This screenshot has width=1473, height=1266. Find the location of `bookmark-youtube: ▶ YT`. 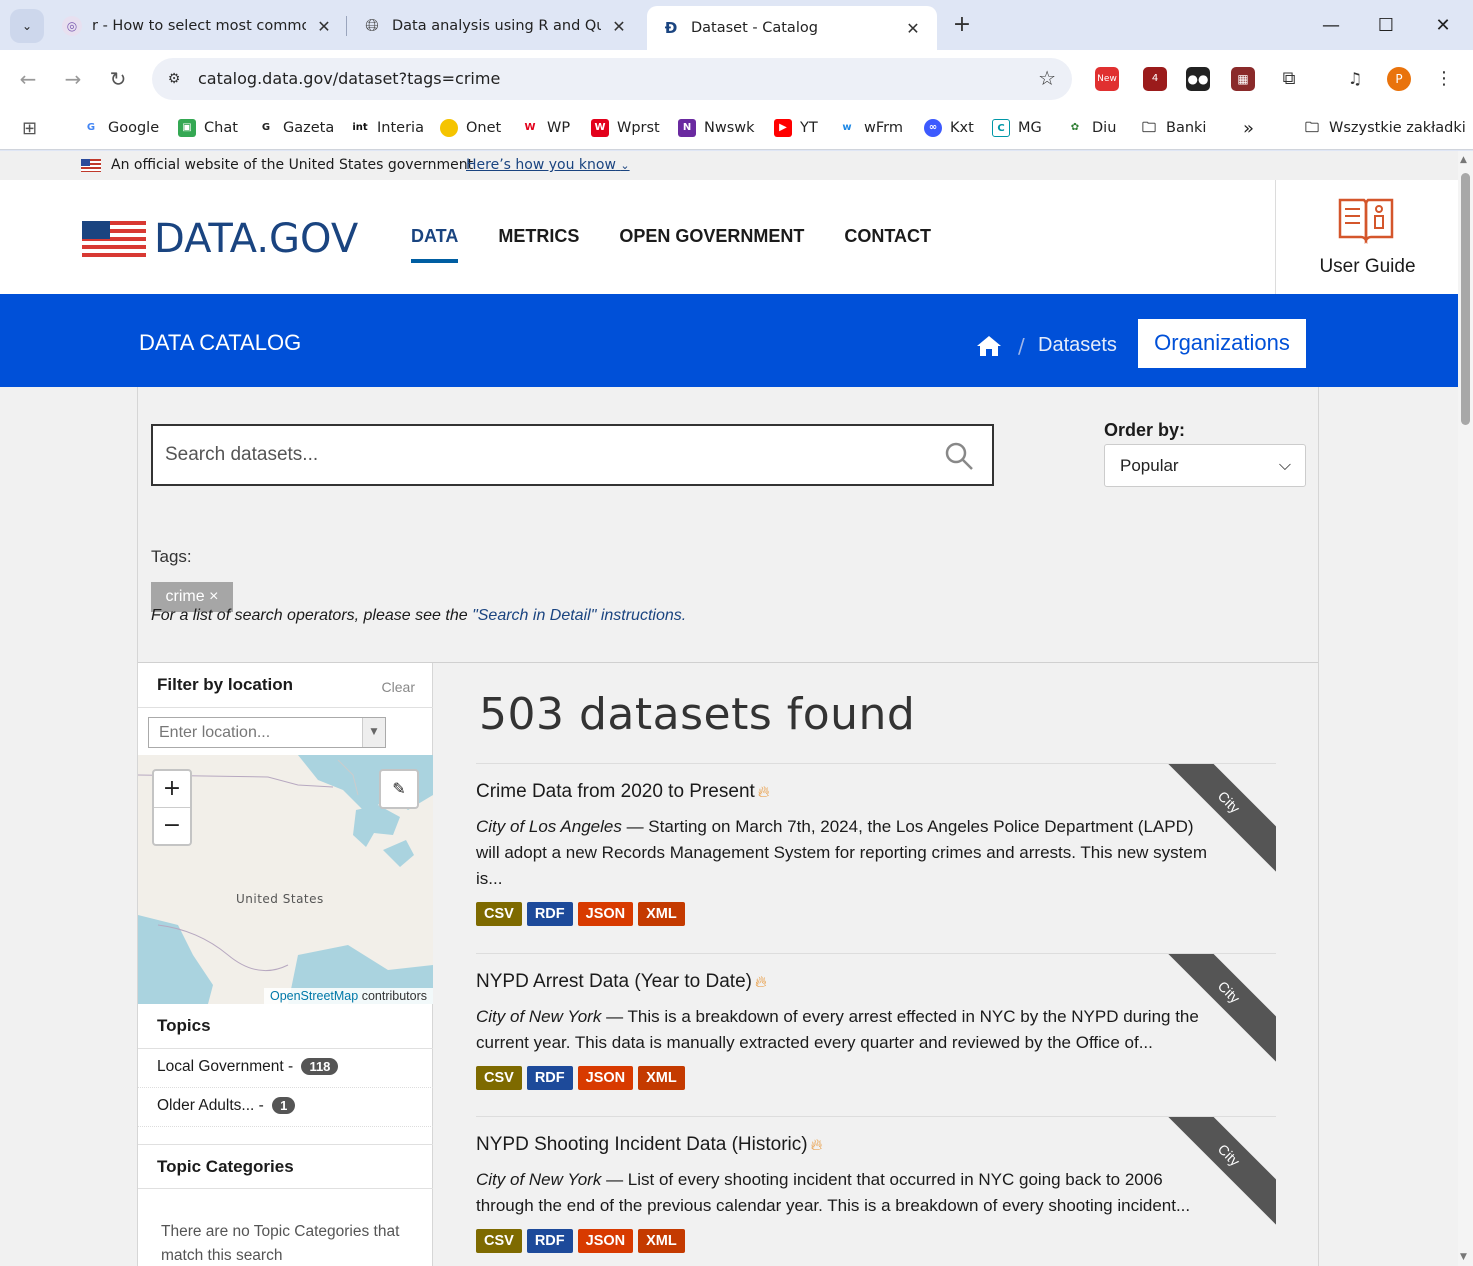

bookmark-youtube: ▶ YT is located at coordinates (796, 128).